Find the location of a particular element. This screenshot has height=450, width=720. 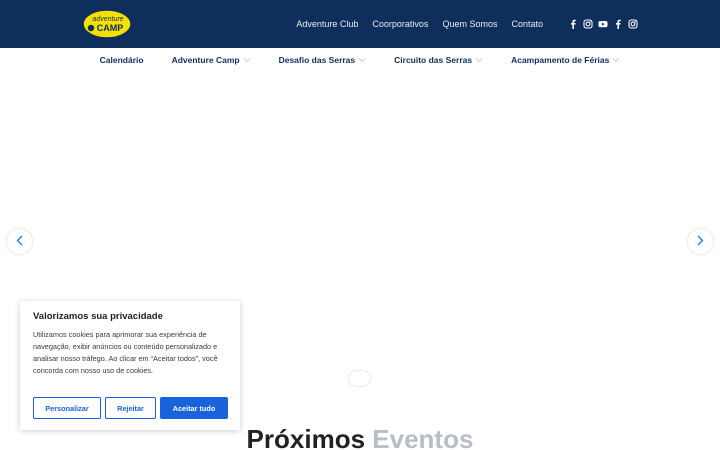

reject-button: Rejeitar is located at coordinates (130, 408).